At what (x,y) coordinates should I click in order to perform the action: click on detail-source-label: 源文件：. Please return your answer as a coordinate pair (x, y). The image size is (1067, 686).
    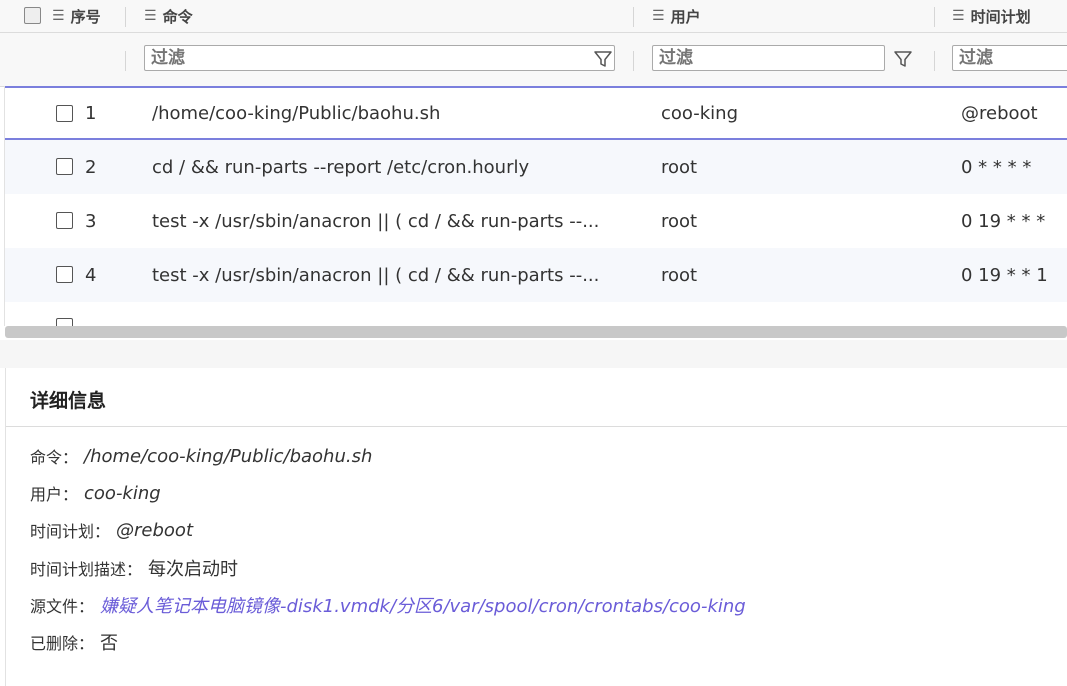
    Looking at the image, I should click on (62, 606).